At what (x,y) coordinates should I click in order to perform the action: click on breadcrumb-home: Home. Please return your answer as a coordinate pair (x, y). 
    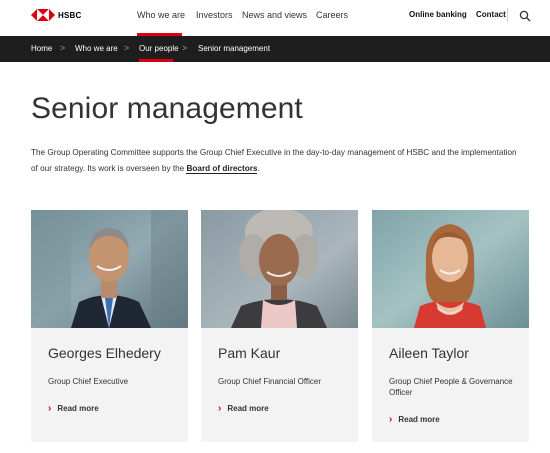
    Looking at the image, I should click on (41, 48).